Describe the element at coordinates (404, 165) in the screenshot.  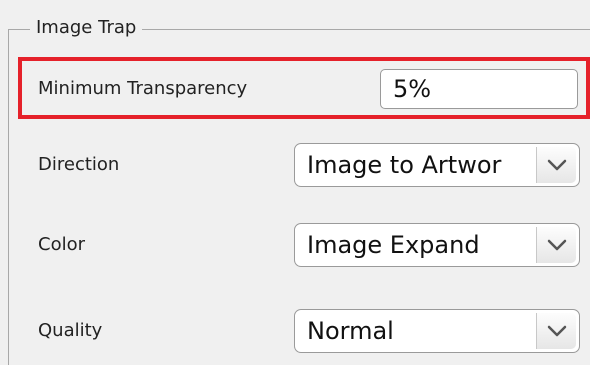
I see `direction-select-value: Image to Artwor` at that location.